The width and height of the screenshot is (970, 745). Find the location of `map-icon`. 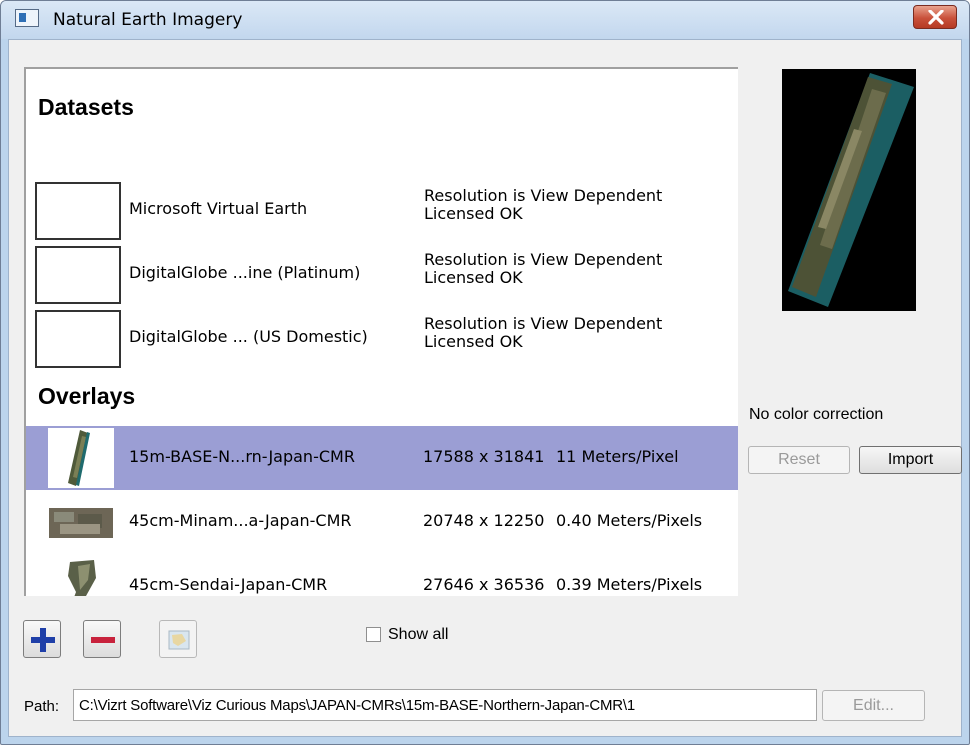

map-icon is located at coordinates (179, 640).